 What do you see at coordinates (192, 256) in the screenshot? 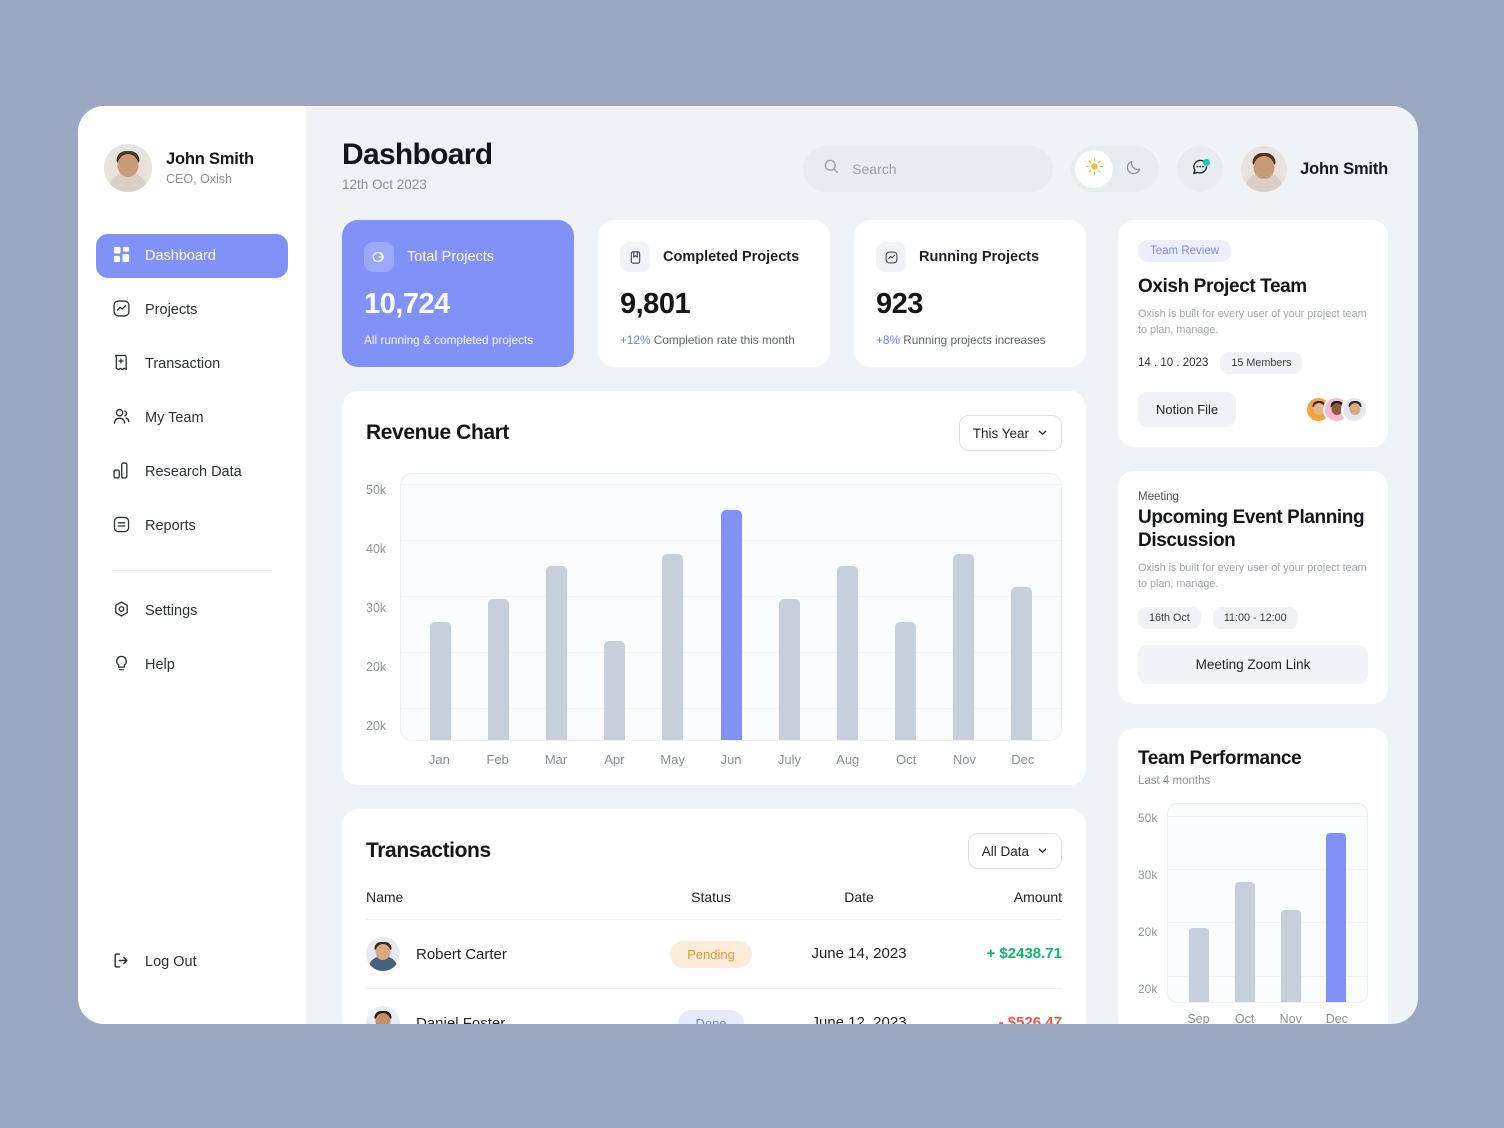
I see `sidebar-item-dashboard: Dashboard` at bounding box center [192, 256].